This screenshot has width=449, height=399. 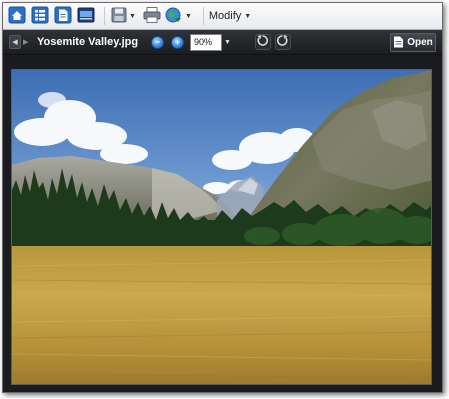 What do you see at coordinates (420, 42) in the screenshot?
I see `open-button-label: Open` at bounding box center [420, 42].